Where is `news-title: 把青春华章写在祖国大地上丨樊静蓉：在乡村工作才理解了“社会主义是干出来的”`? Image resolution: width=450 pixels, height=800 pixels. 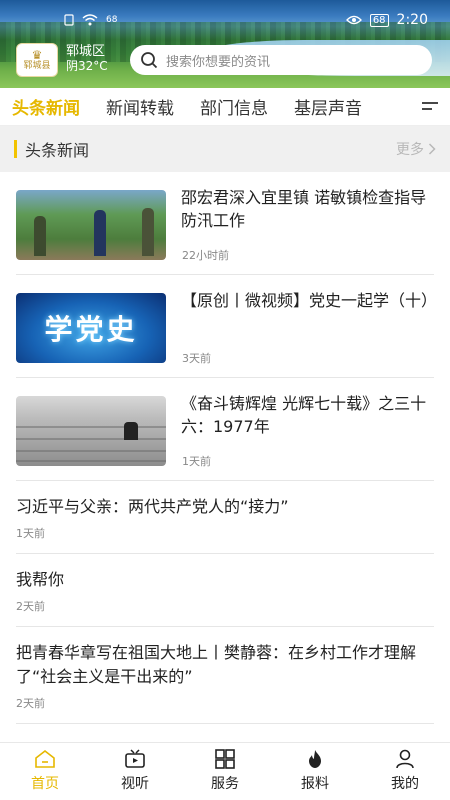
news-title: 把青春华章写在祖国大地上丨樊静蓉：在乡村工作才理解了“社会主义是干出来的” is located at coordinates (216, 664).